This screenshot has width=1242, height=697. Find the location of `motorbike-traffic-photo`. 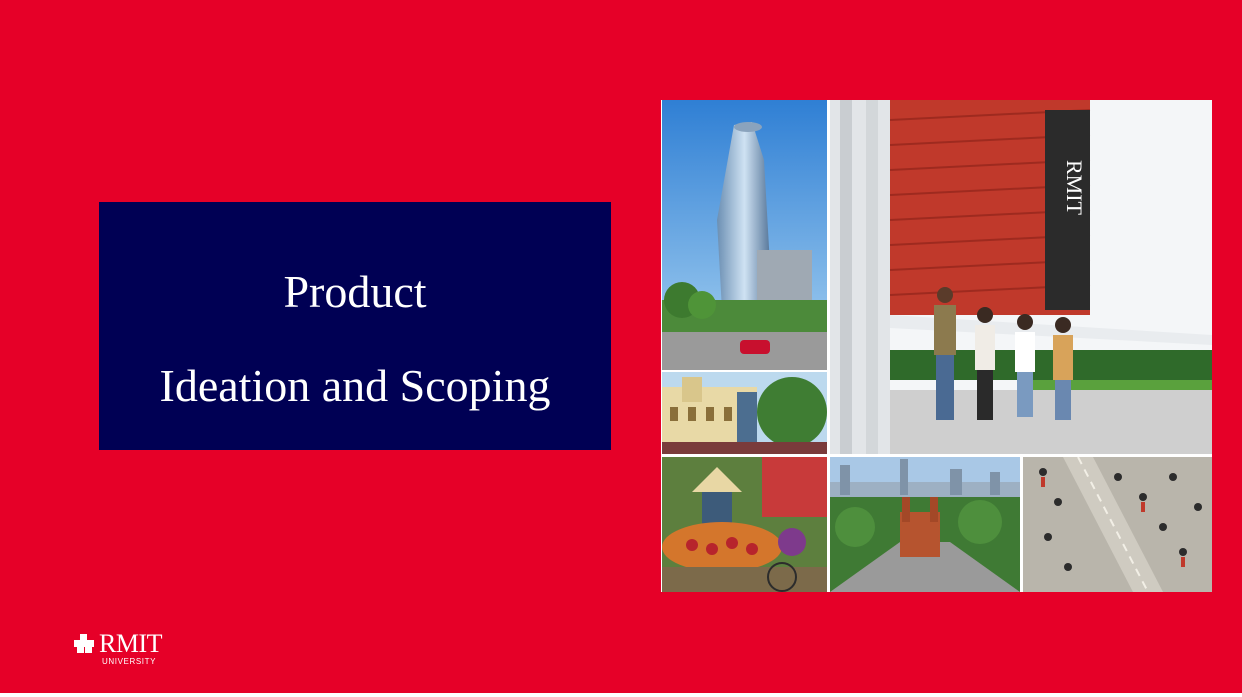

motorbike-traffic-photo is located at coordinates (1117, 524).